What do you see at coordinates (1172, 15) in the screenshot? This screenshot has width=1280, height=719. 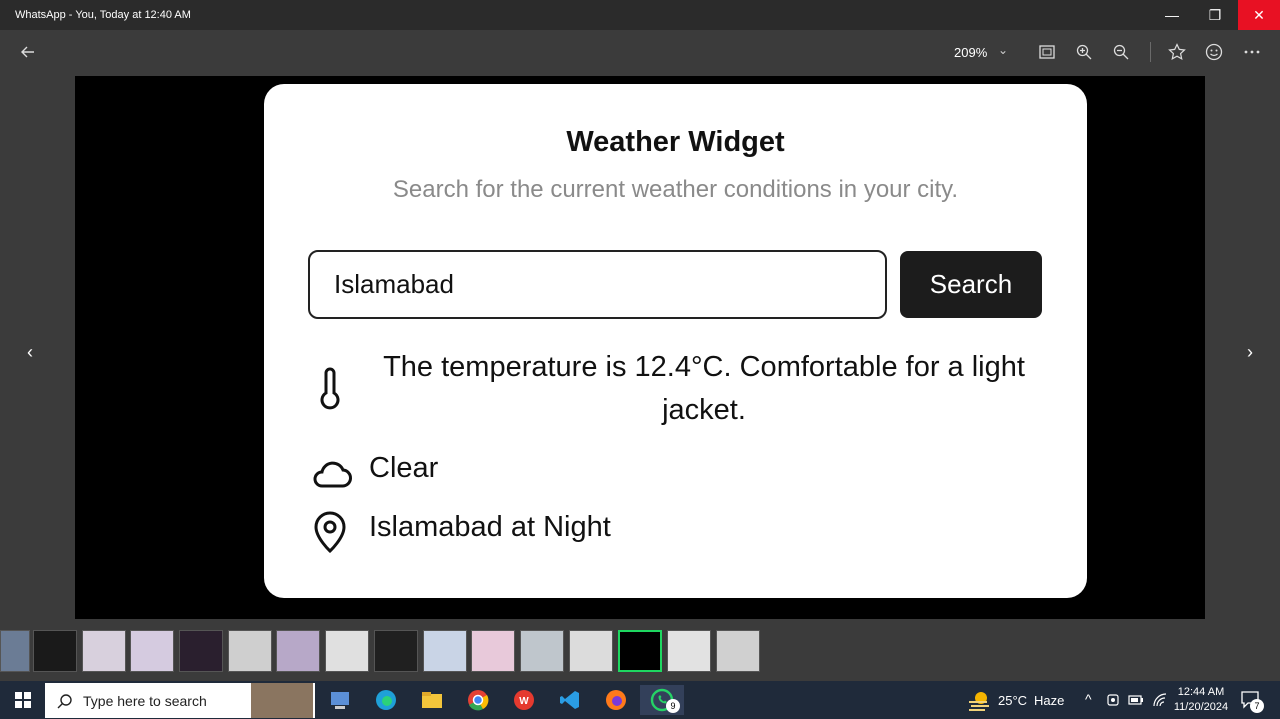 I see `minimize-button: —` at bounding box center [1172, 15].